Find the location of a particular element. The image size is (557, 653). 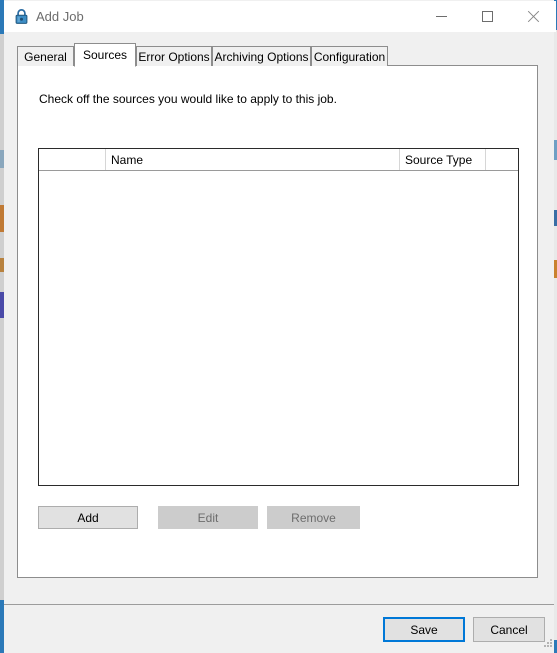

minimize-icon is located at coordinates (441, 16).